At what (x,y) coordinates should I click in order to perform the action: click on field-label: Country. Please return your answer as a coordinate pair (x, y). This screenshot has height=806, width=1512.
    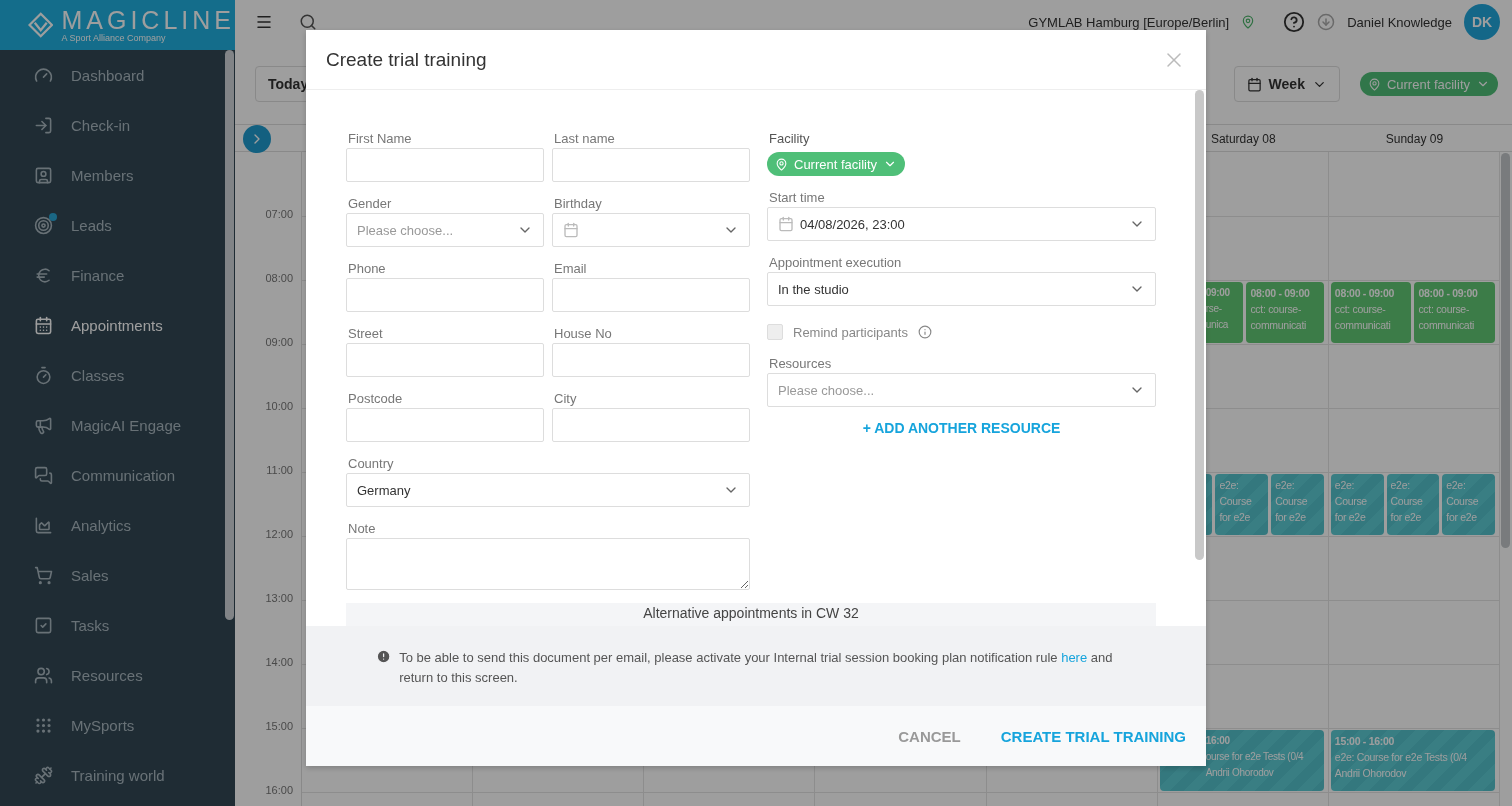
    Looking at the image, I should click on (371, 464).